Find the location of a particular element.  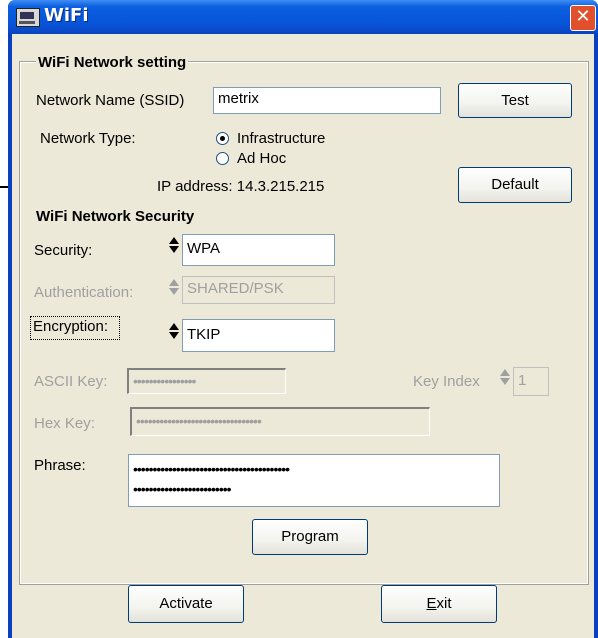

close-button: ✕ is located at coordinates (583, 18).